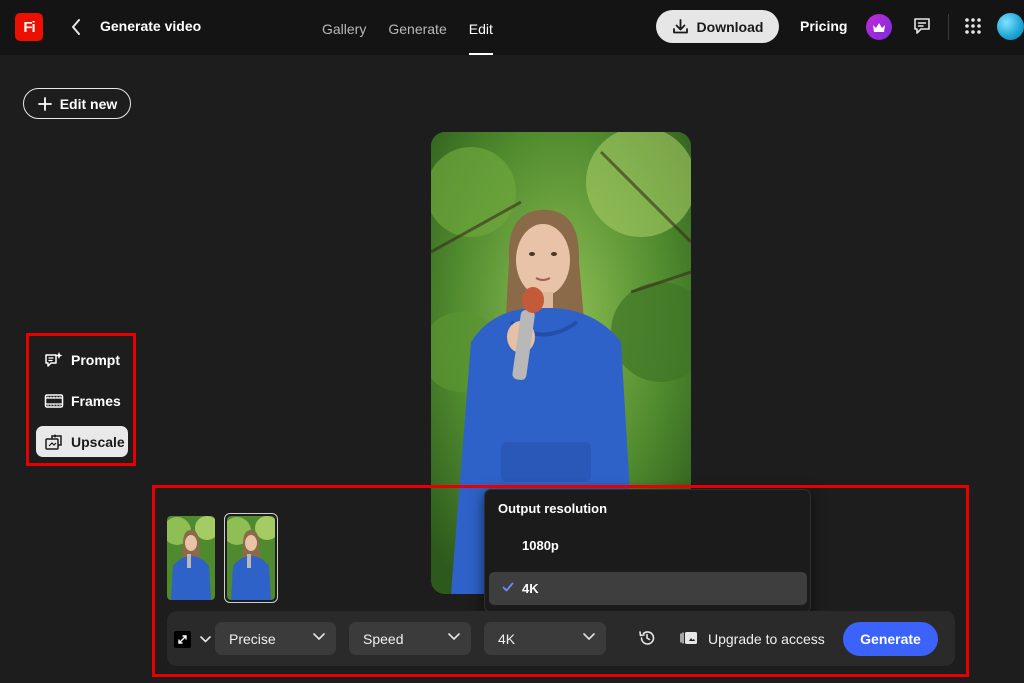 This screenshot has height=683, width=1024. What do you see at coordinates (96, 400) in the screenshot?
I see `mode-frames-label: Frames` at bounding box center [96, 400].